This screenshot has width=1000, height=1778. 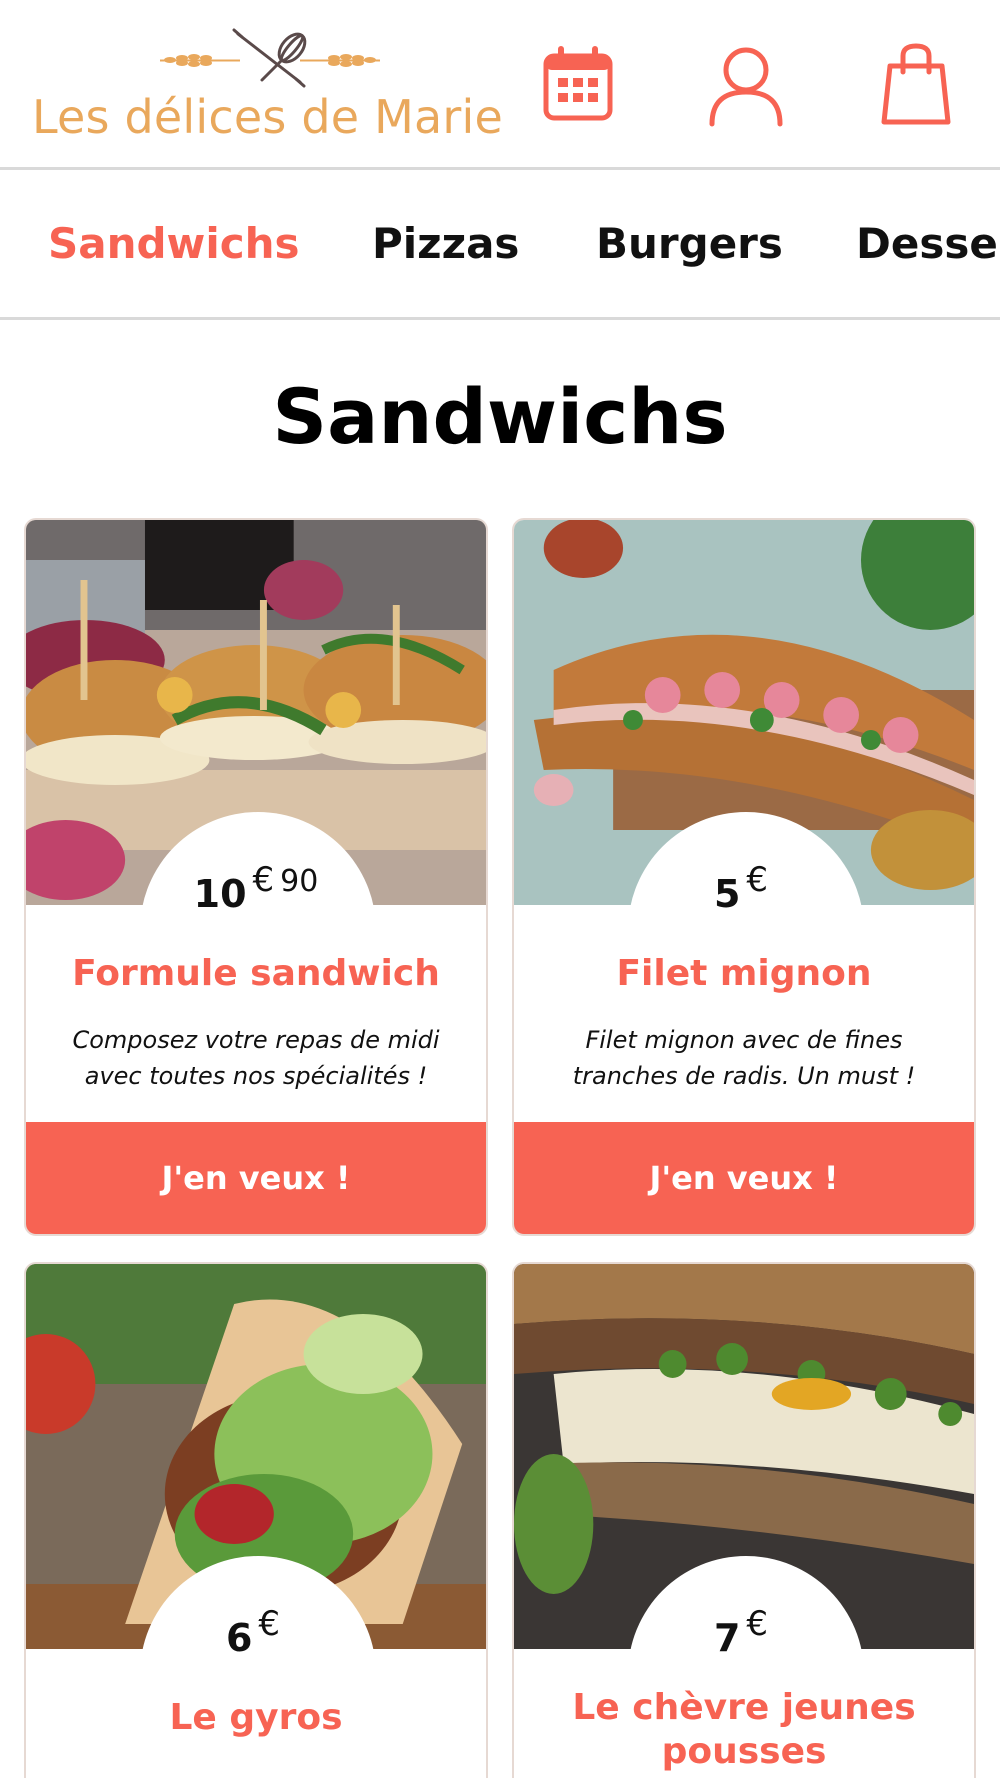 I want to click on product-price: 6 €, so click(x=256, y=1632).